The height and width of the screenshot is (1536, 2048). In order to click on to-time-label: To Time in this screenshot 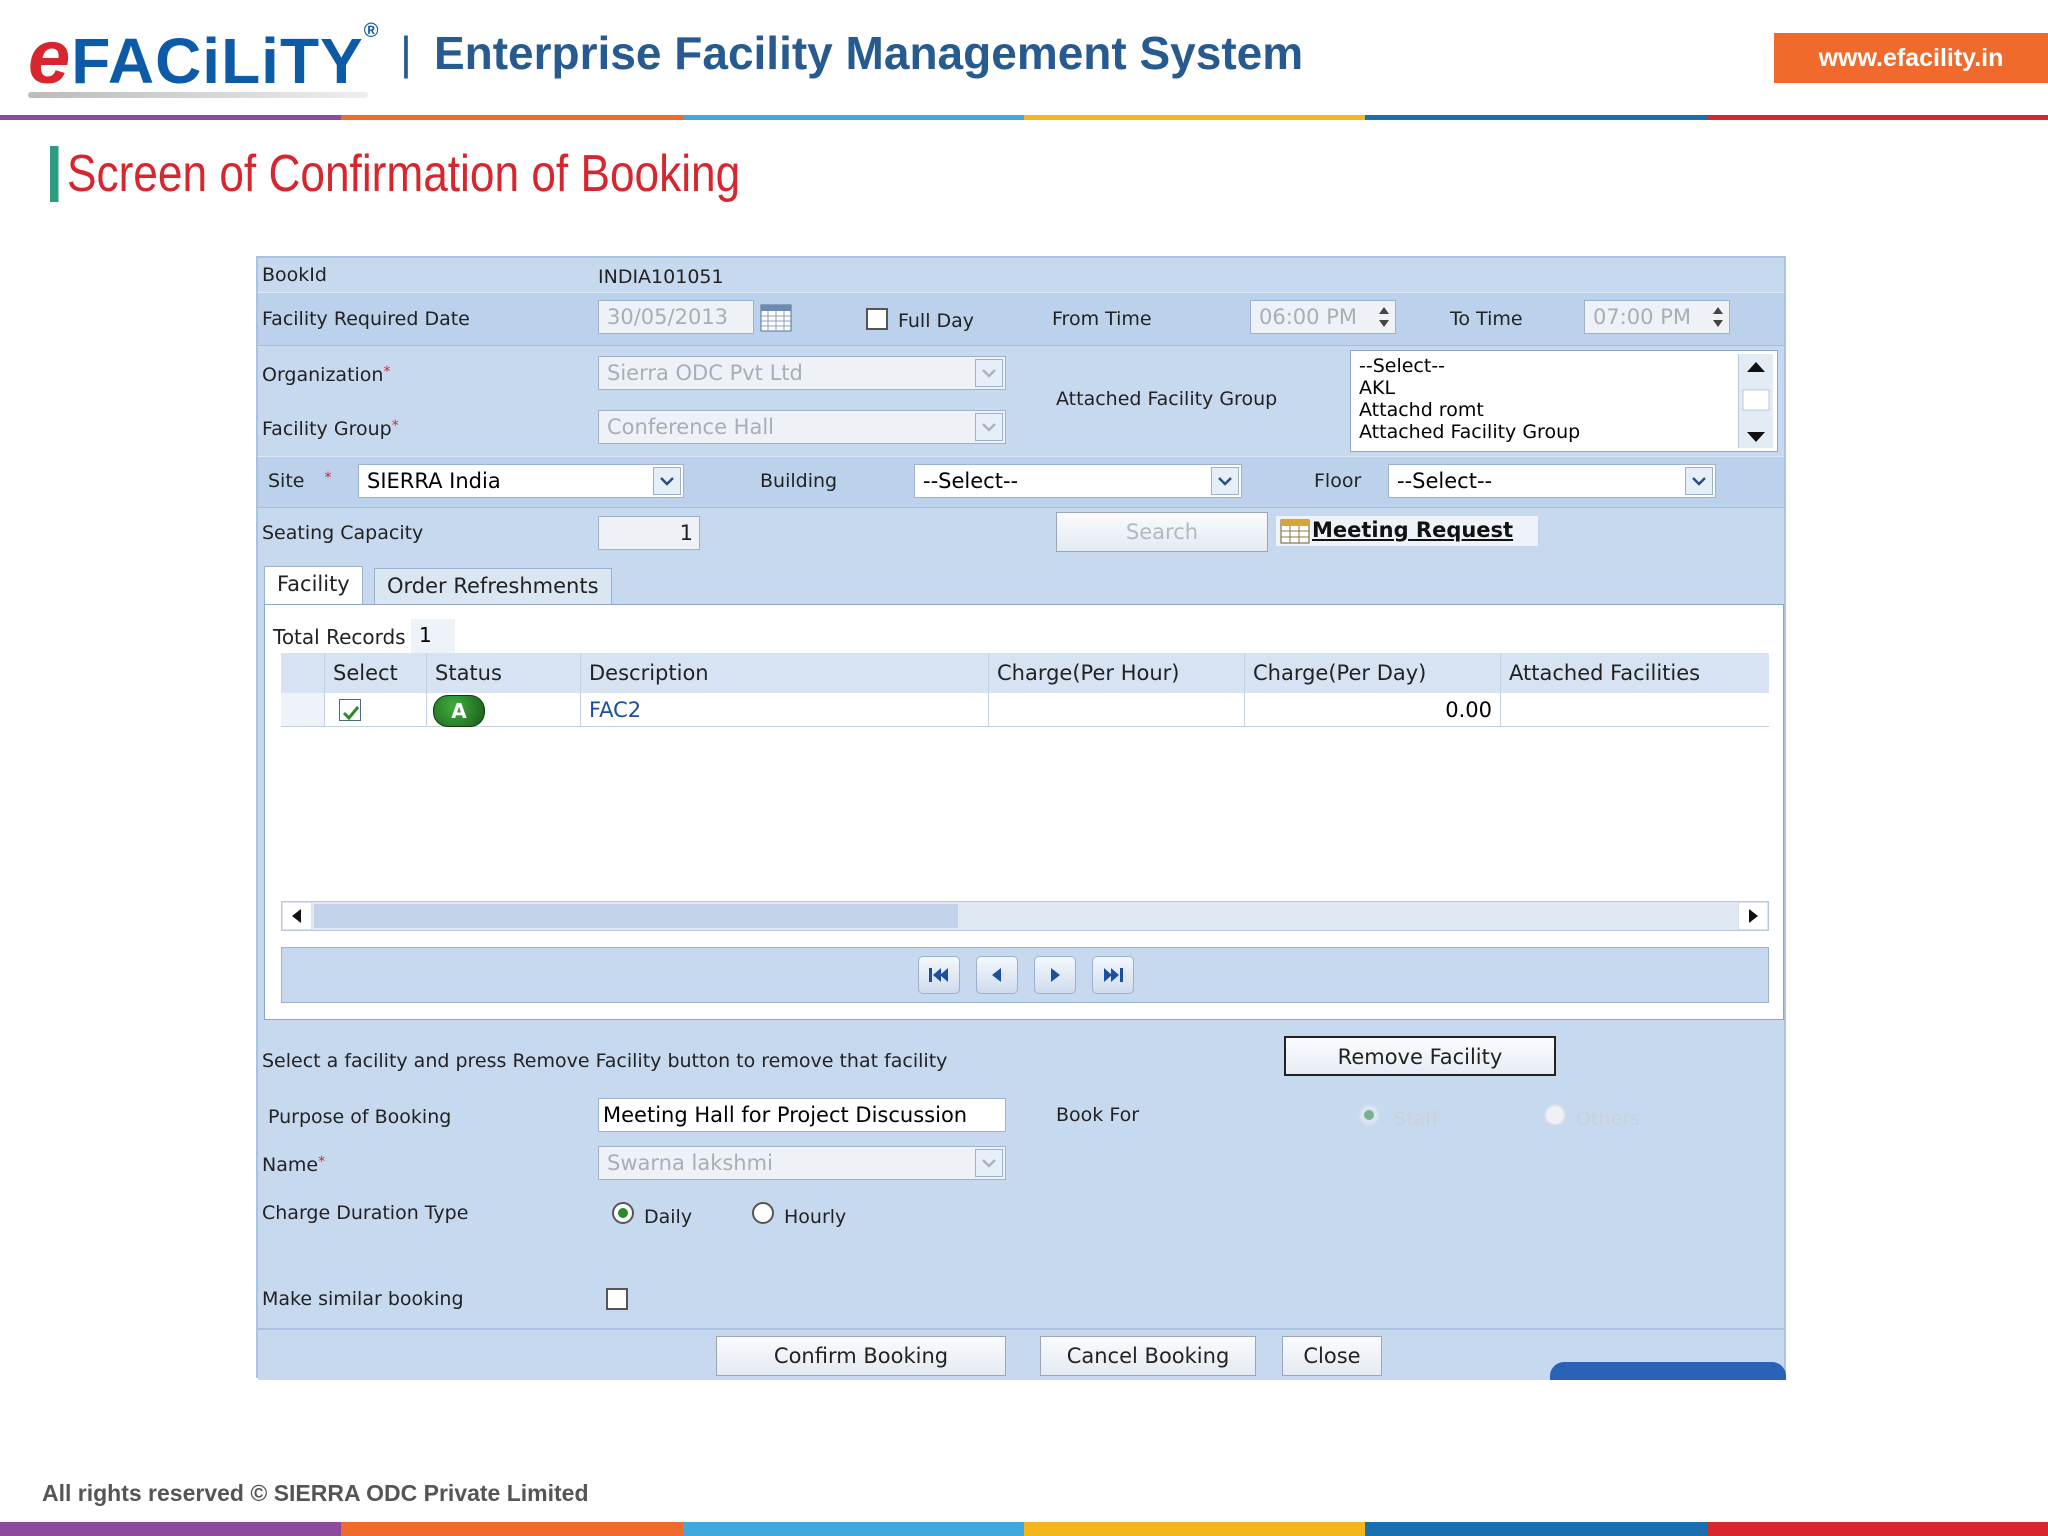, I will do `click(1486, 319)`.